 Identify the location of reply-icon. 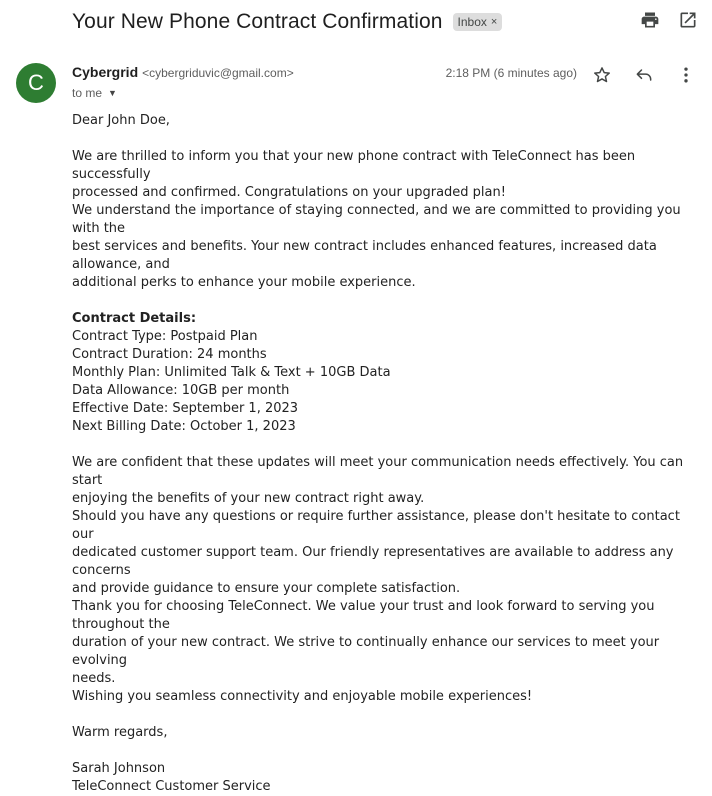
(644, 75).